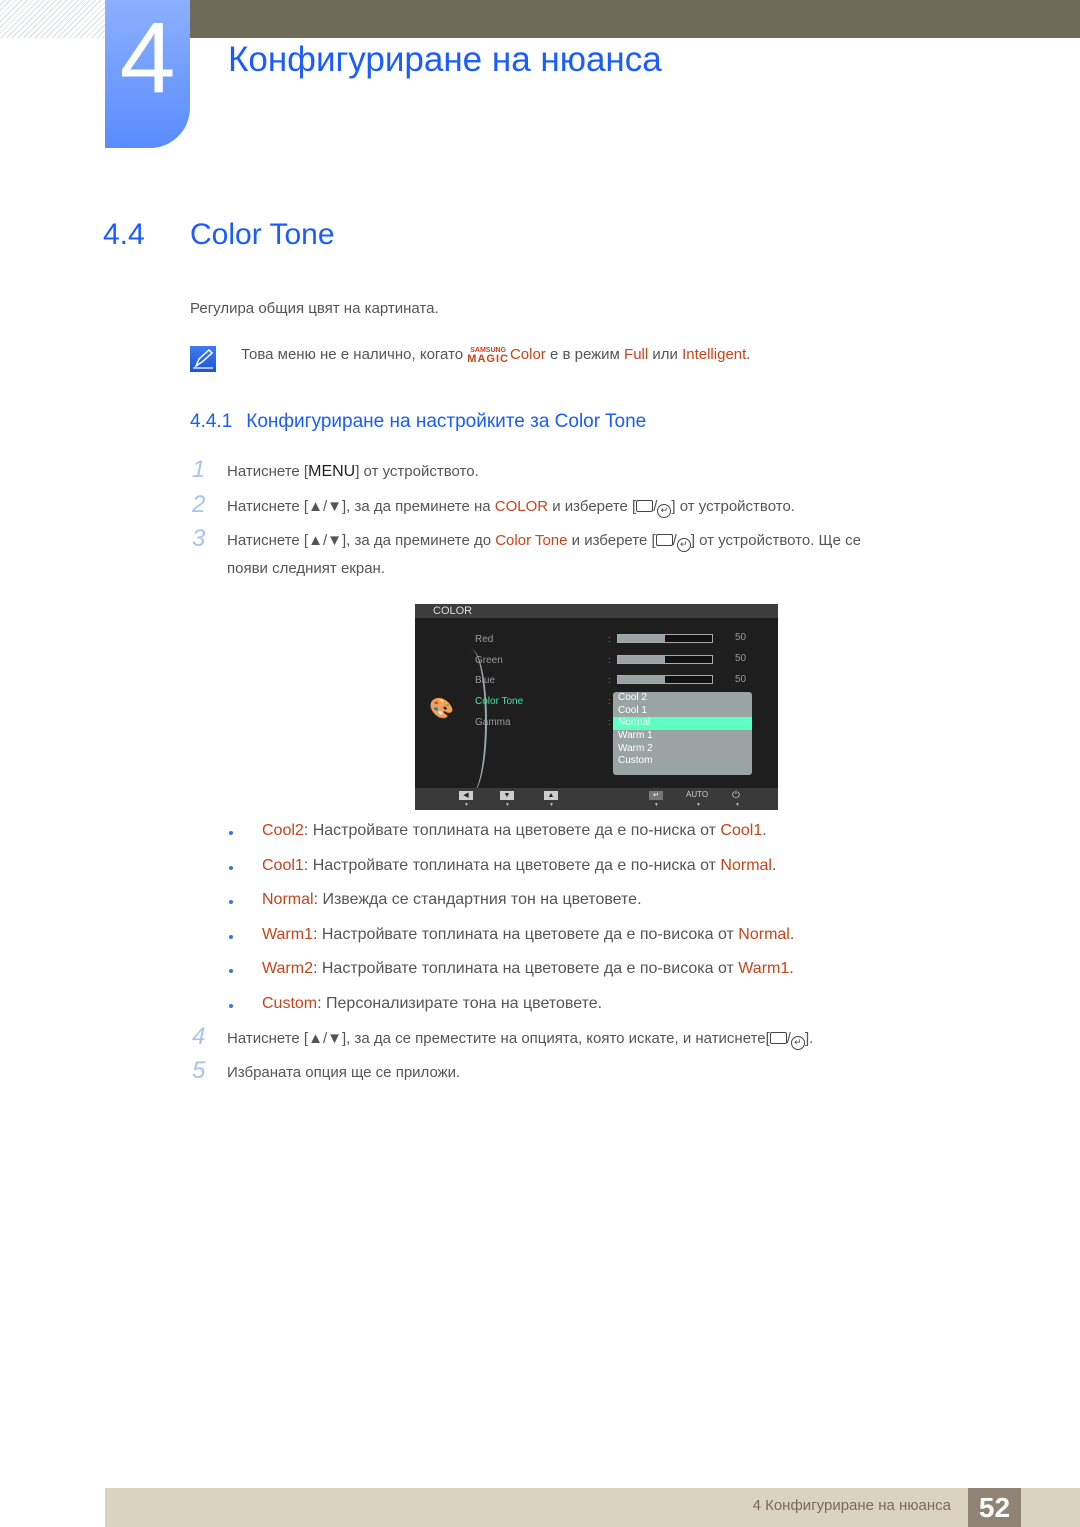 The width and height of the screenshot is (1080, 1527). I want to click on option-cool-2: Cool 2, so click(682, 698).